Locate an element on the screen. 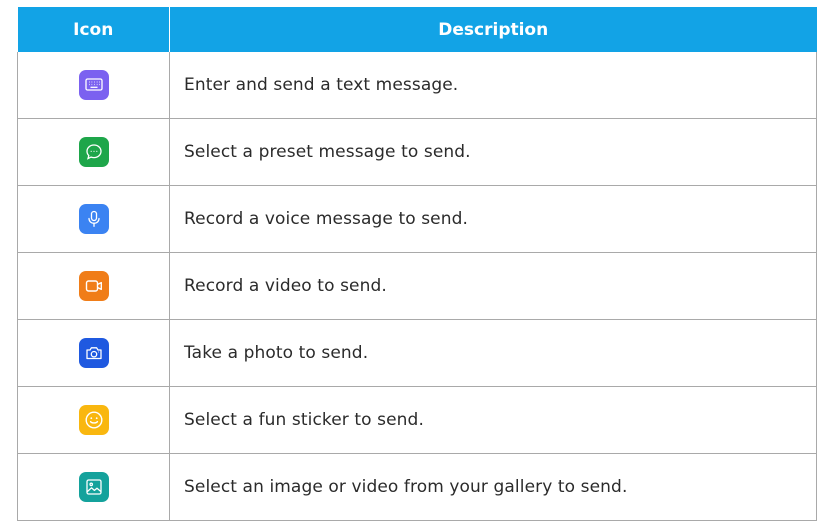  table-row: Record a voice message to send. is located at coordinates (417, 219).